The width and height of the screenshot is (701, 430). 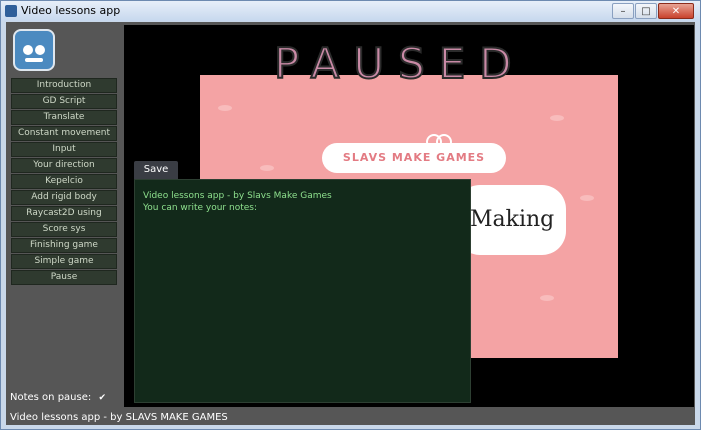 I want to click on godot-logo-icon, so click(x=34, y=50).